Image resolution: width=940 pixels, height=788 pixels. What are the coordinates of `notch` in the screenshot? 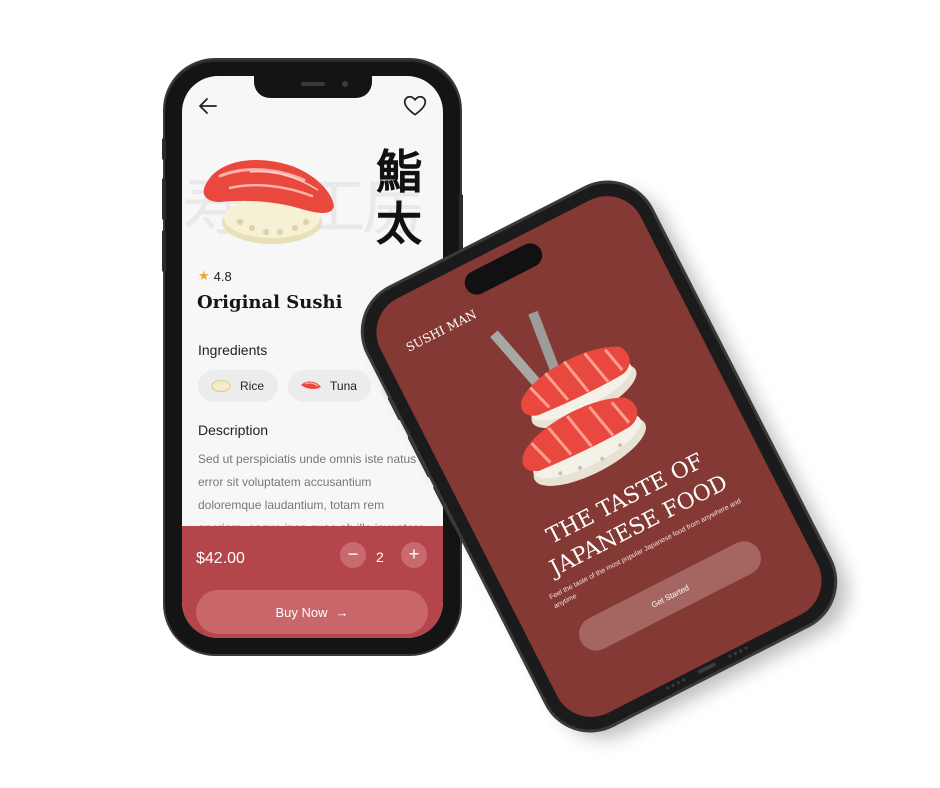 It's located at (313, 87).